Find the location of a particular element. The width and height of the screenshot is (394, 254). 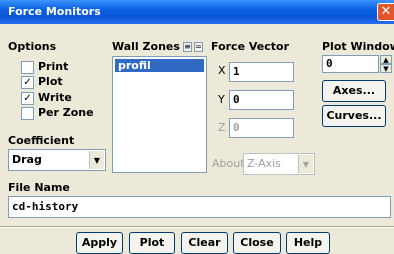

force-x-field: 1 is located at coordinates (261, 72).